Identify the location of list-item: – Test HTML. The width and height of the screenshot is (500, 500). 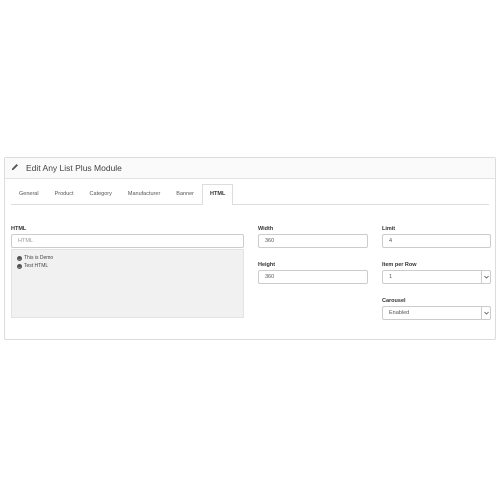
(127, 266).